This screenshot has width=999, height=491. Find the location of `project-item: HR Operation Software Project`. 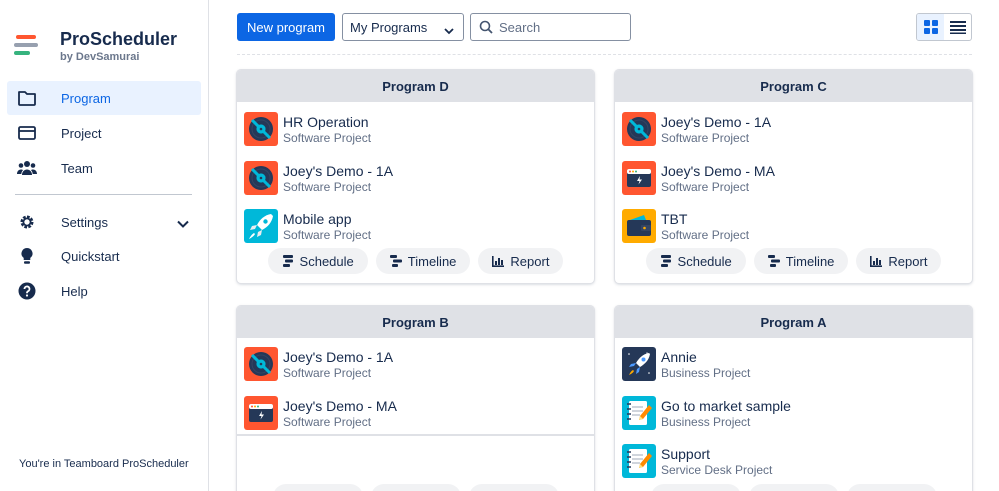

project-item: HR Operation Software Project is located at coordinates (307, 129).